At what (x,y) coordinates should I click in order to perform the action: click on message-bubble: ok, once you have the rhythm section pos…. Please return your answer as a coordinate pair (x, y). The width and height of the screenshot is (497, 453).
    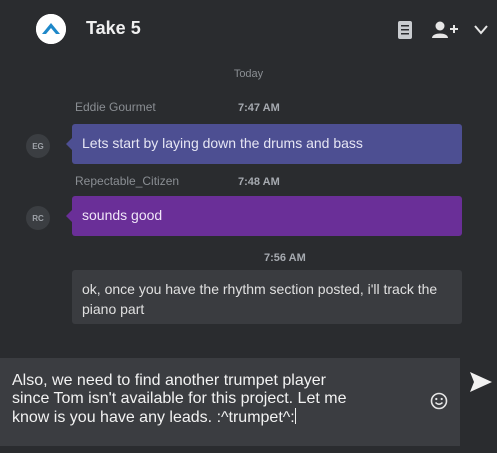
    Looking at the image, I should click on (267, 297).